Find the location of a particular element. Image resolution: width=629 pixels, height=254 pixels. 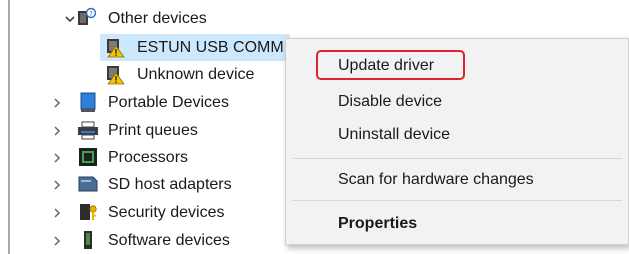

menu-item-uninstall-device: Uninstall device is located at coordinates (457, 135).